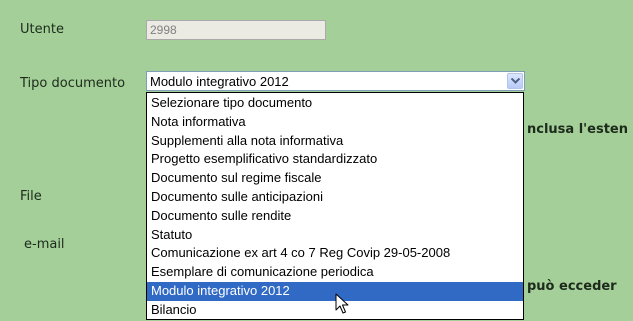 The width and height of the screenshot is (633, 321). What do you see at coordinates (515, 81) in the screenshot?
I see `chevron-down-icon` at bounding box center [515, 81].